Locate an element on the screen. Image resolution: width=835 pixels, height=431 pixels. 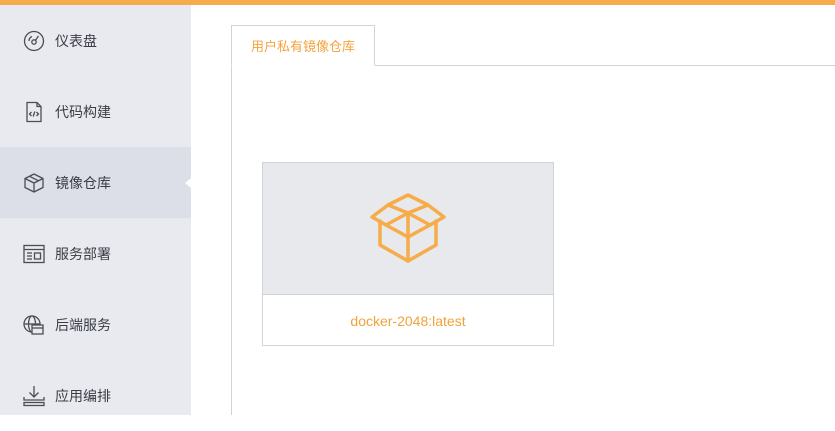
image-card-thumbnail is located at coordinates (408, 229).